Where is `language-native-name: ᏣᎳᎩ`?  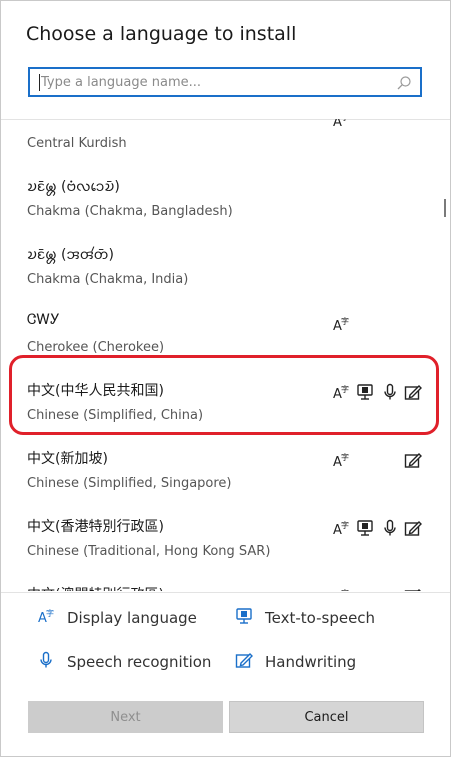
language-native-name: ᏣᎳᎩ is located at coordinates (43, 320).